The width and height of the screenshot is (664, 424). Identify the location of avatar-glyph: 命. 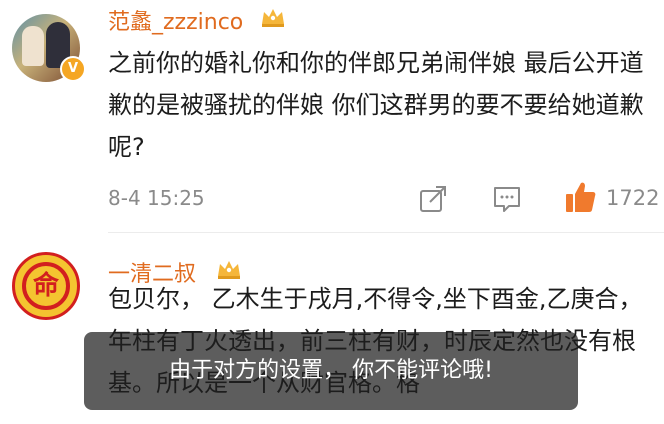
(45, 286).